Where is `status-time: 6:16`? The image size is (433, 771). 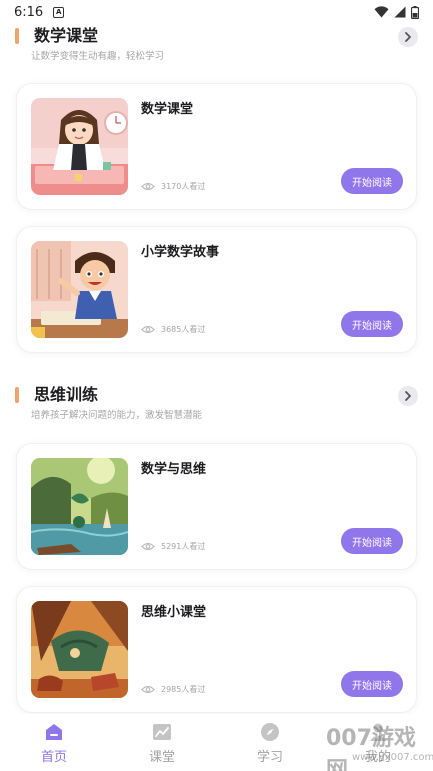
status-time: 6:16 is located at coordinates (29, 12).